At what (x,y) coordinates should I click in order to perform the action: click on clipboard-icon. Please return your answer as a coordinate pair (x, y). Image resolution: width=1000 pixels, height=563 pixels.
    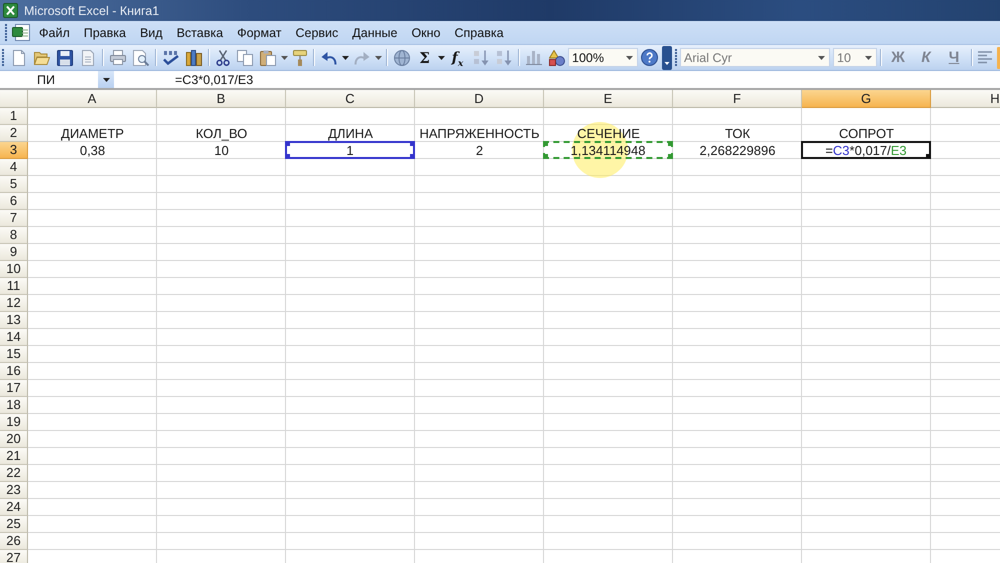
    Looking at the image, I should click on (268, 58).